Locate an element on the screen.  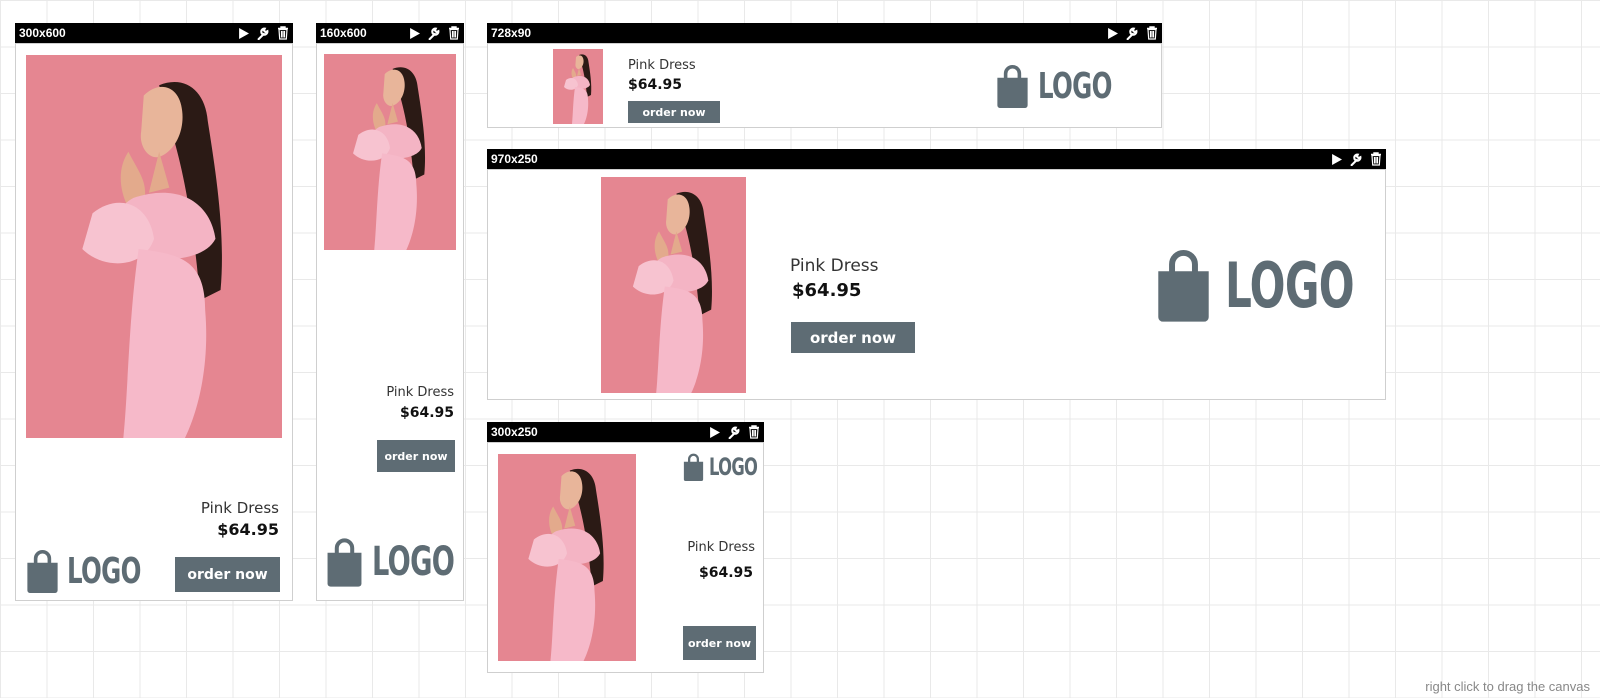
banner-size-label: 160x600 is located at coordinates (343, 33).